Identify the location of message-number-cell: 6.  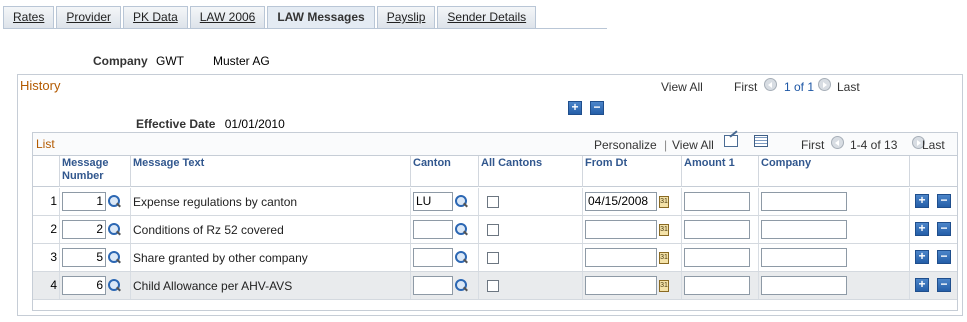
(94, 285).